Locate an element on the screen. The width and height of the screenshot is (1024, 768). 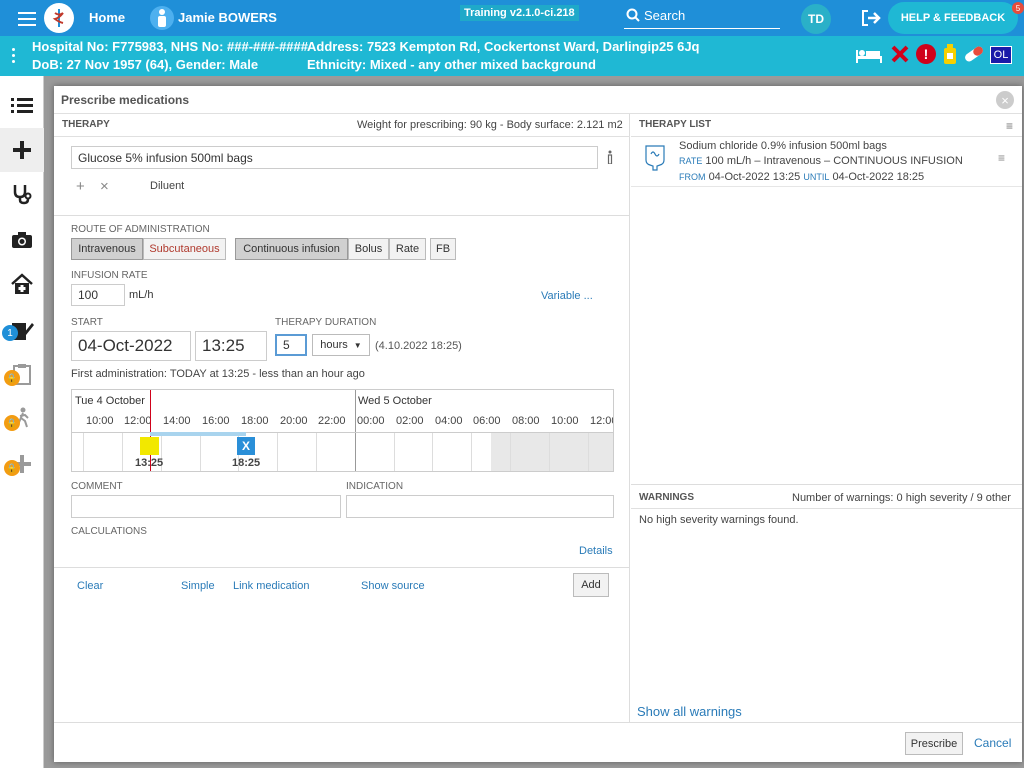
list-icon is located at coordinates (22, 106).